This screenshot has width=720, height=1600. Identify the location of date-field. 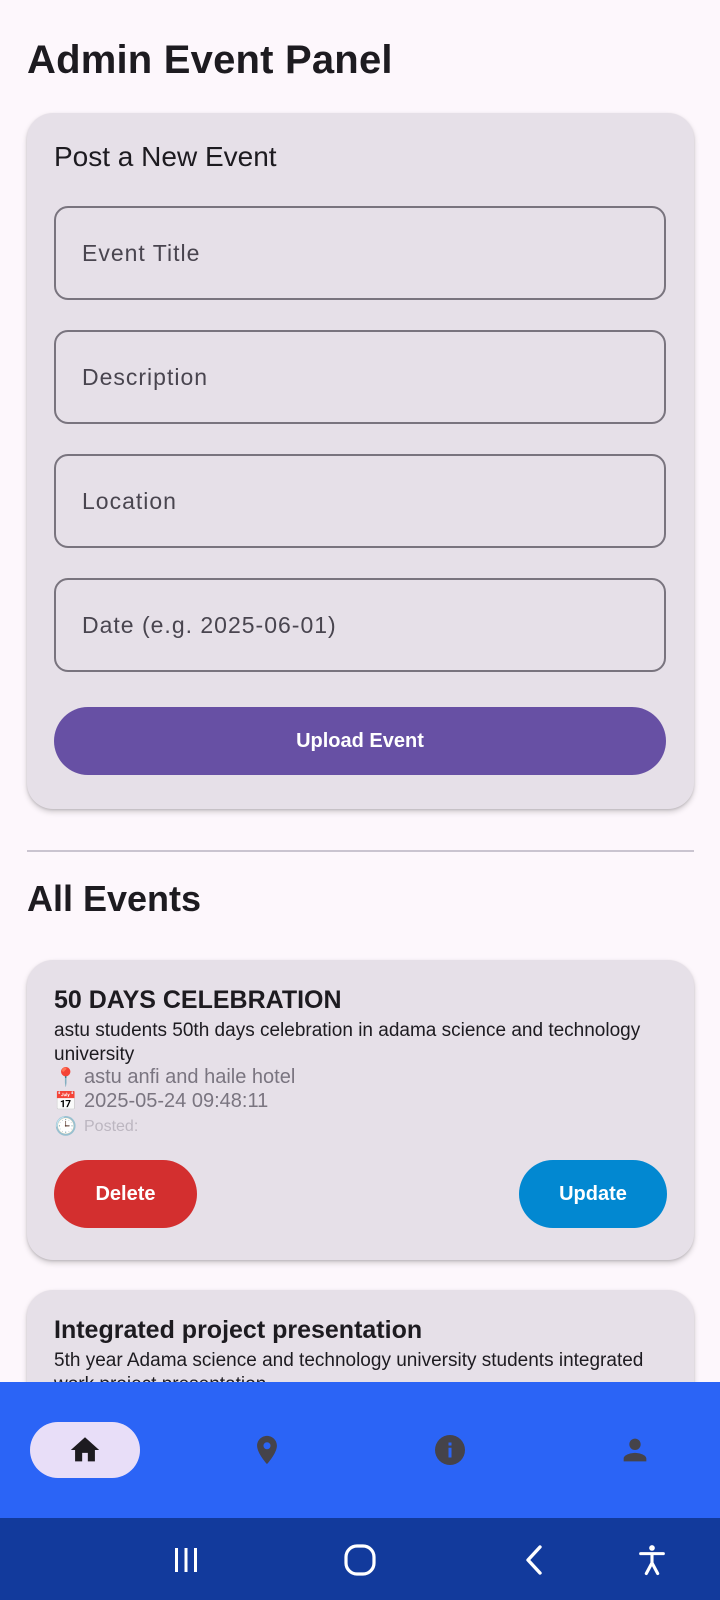
(360, 625).